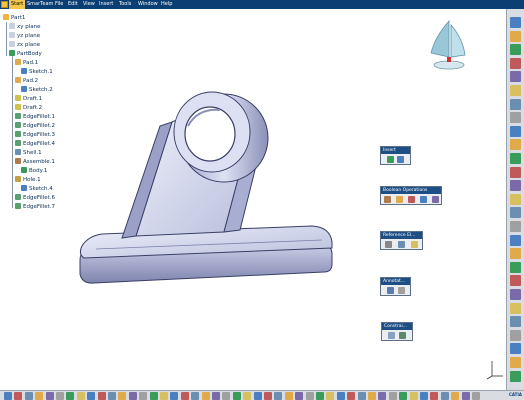 Image resolution: width=524 pixels, height=400 pixels. Describe the element at coordinates (395, 155) in the screenshot. I see `insert-palette: Insert` at that location.